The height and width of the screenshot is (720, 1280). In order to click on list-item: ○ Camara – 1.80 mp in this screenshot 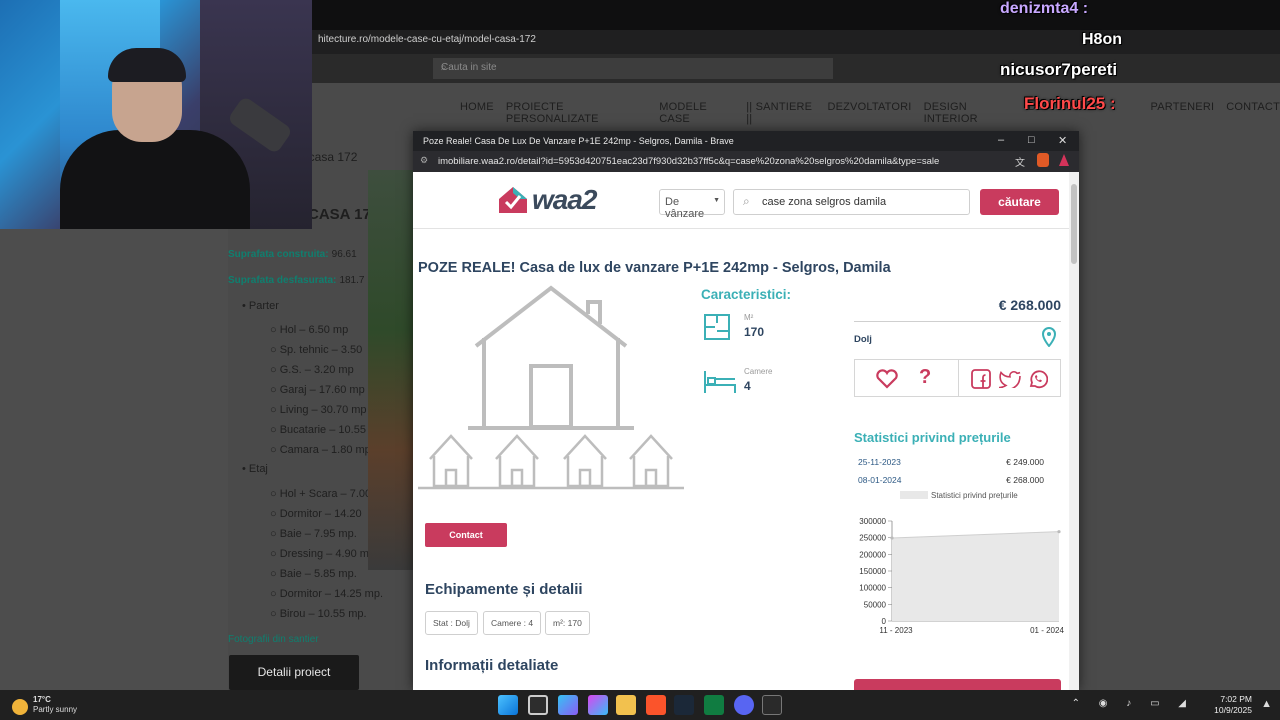, I will do `click(320, 450)`.